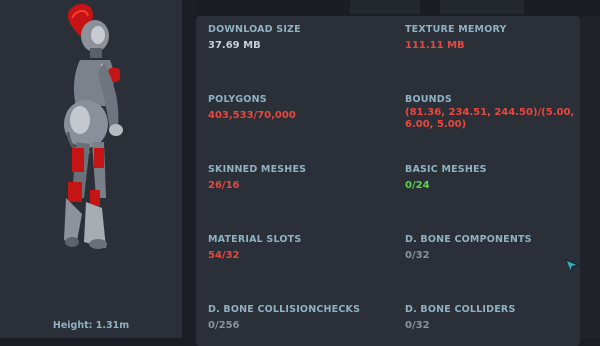 This screenshot has width=600, height=346. I want to click on stat-material-slots: MATERIAL SLOTS 54/32, so click(298, 248).